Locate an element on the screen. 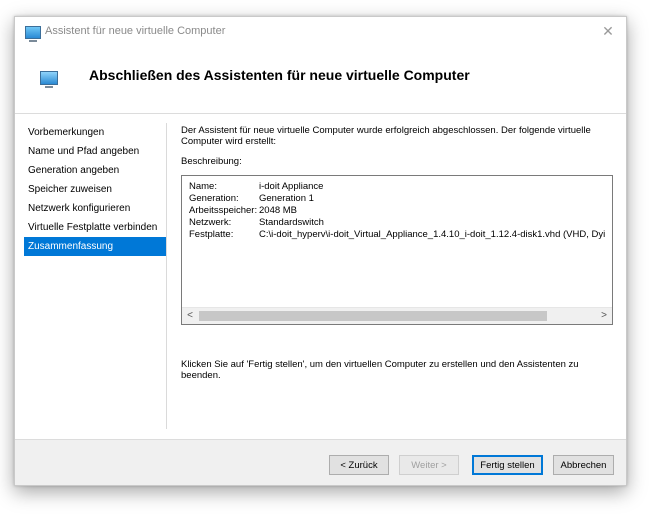 Image resolution: width=672 pixels, height=532 pixels. window-title: Assistent für neue virtuelle Computer is located at coordinates (135, 31).